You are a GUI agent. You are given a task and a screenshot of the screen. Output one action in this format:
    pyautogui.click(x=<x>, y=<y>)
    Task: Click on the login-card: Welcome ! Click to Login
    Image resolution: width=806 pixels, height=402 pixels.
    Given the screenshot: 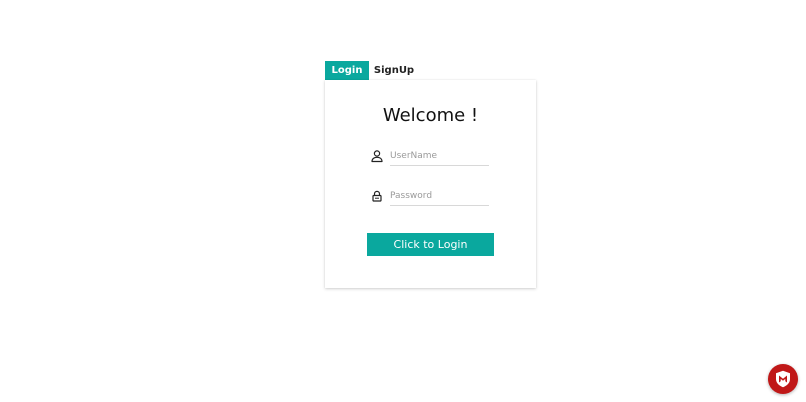 What is the action you would take?
    pyautogui.click(x=430, y=184)
    